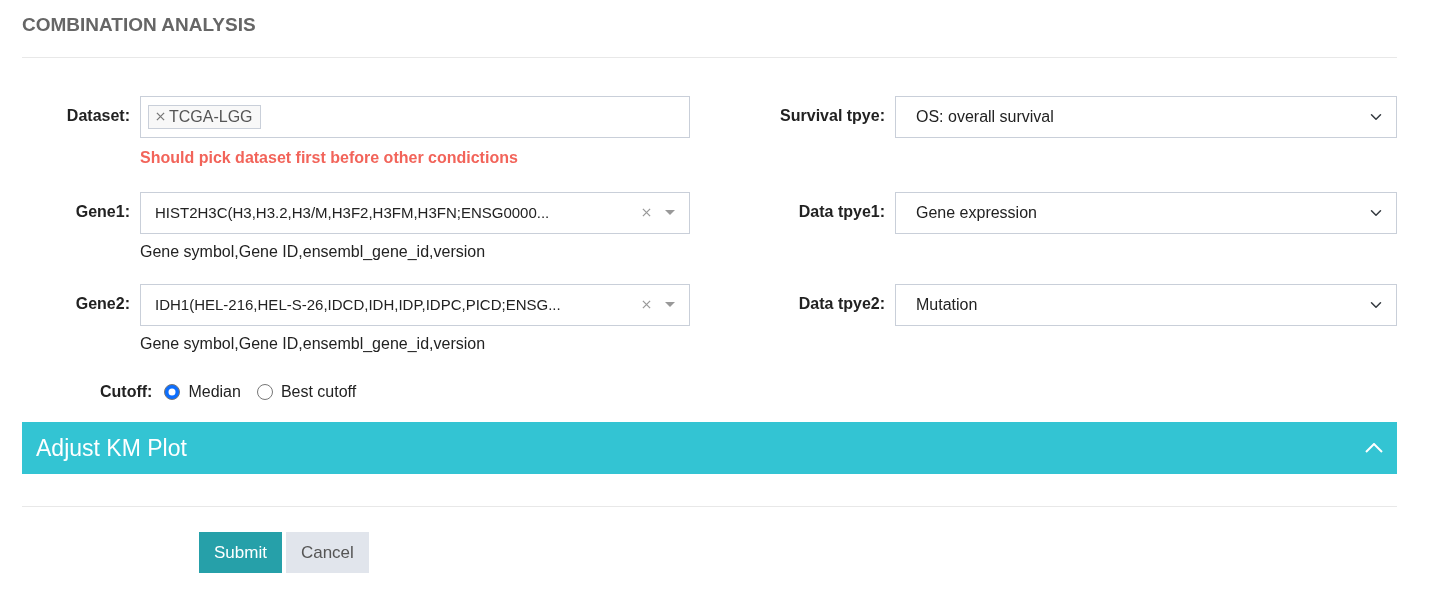  Describe the element at coordinates (102, 303) in the screenshot. I see `field-label: Gene2:` at that location.